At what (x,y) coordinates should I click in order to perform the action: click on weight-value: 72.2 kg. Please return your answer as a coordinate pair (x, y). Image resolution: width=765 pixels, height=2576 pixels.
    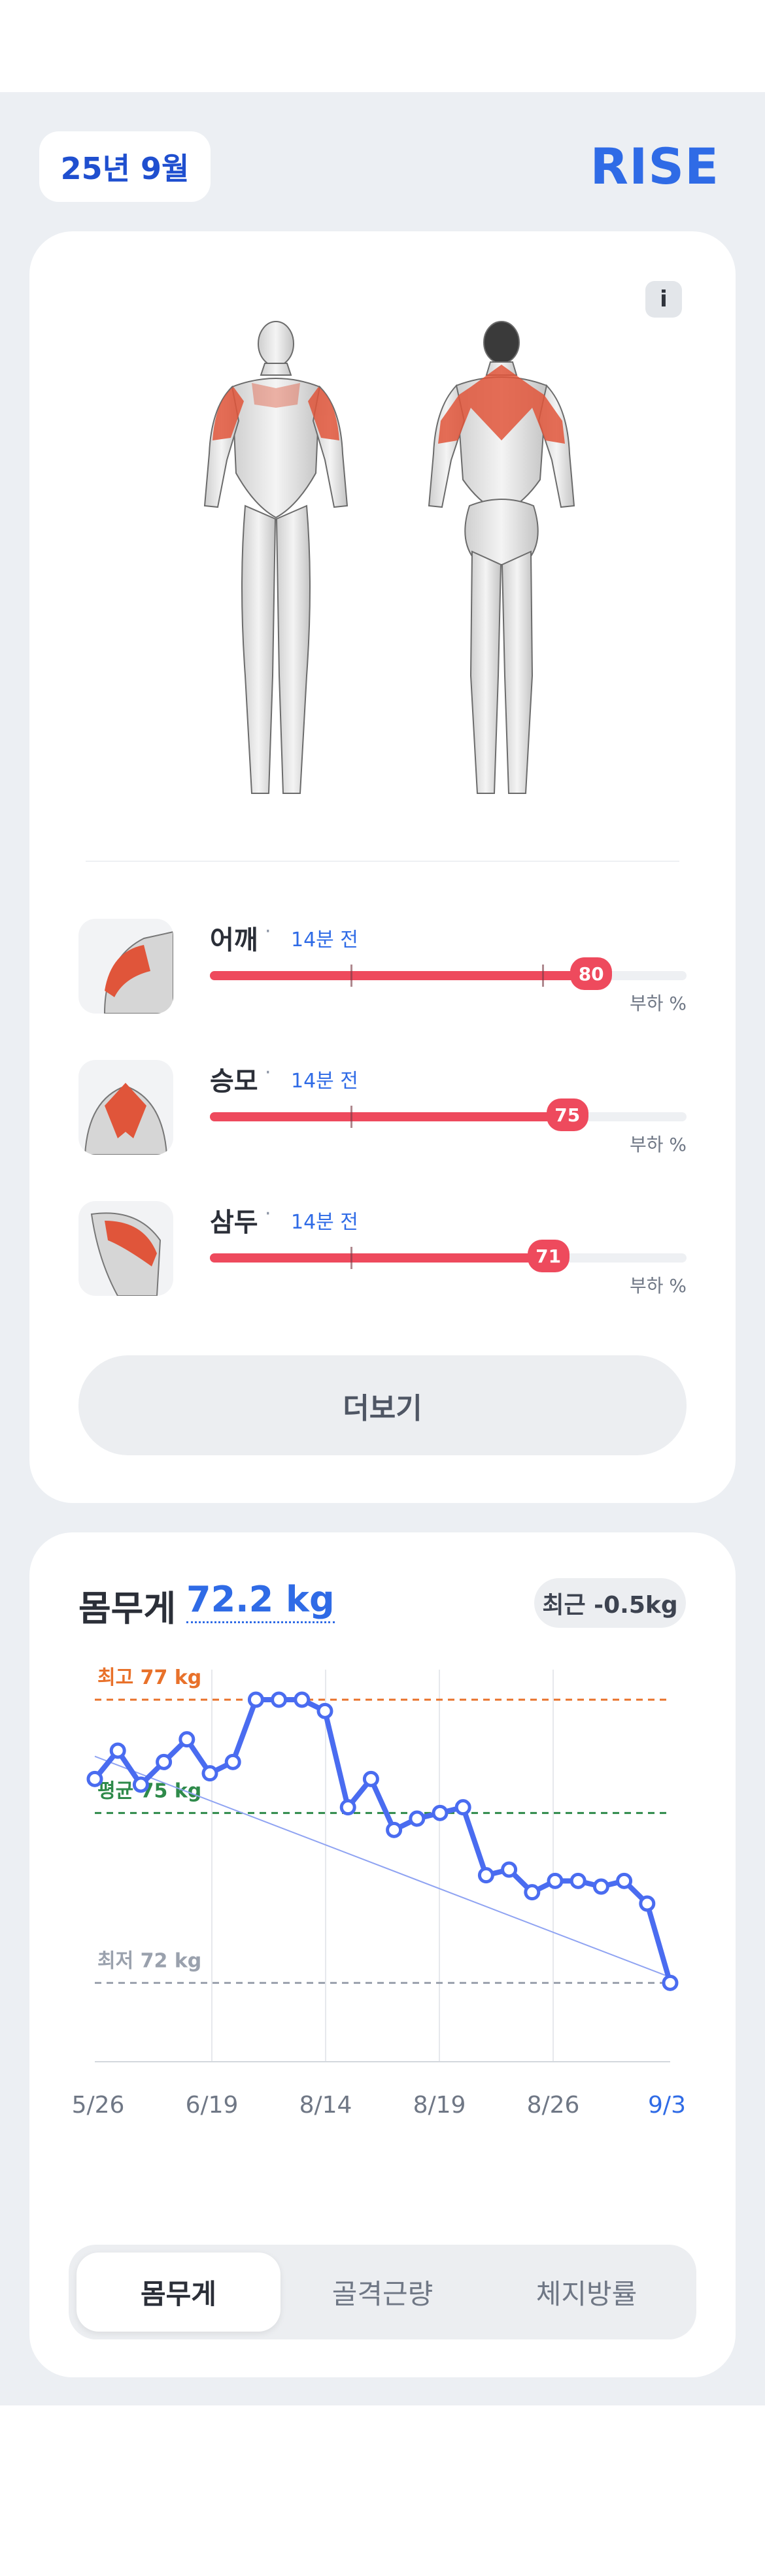
    Looking at the image, I should click on (260, 1600).